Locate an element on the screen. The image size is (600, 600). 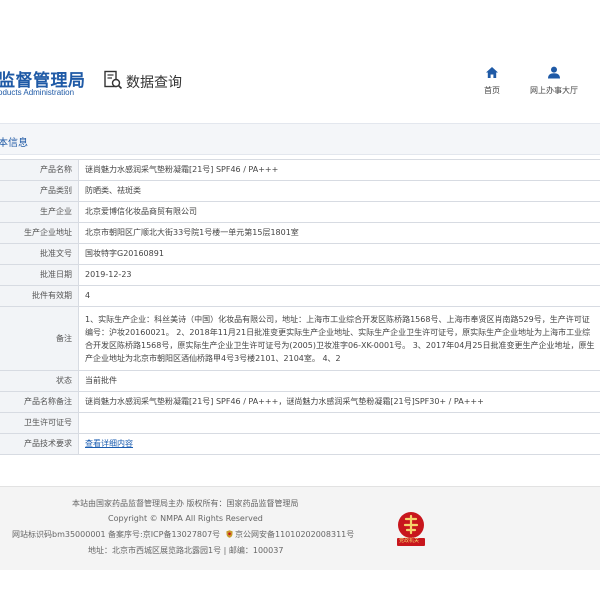
document-search-icon is located at coordinates (113, 80).